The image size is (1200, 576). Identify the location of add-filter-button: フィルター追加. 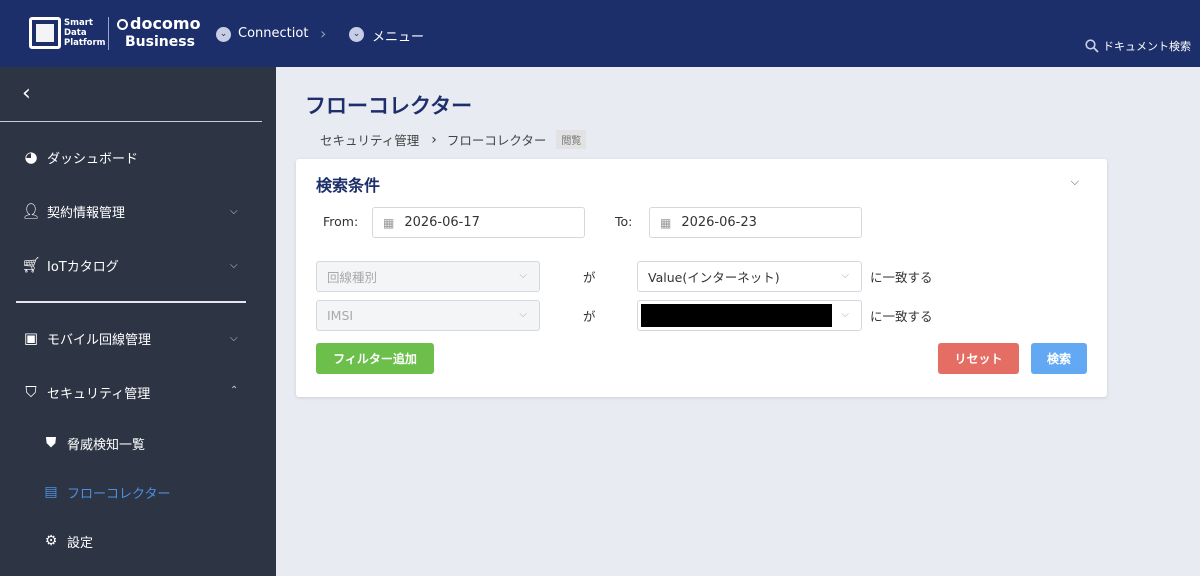
(375, 358).